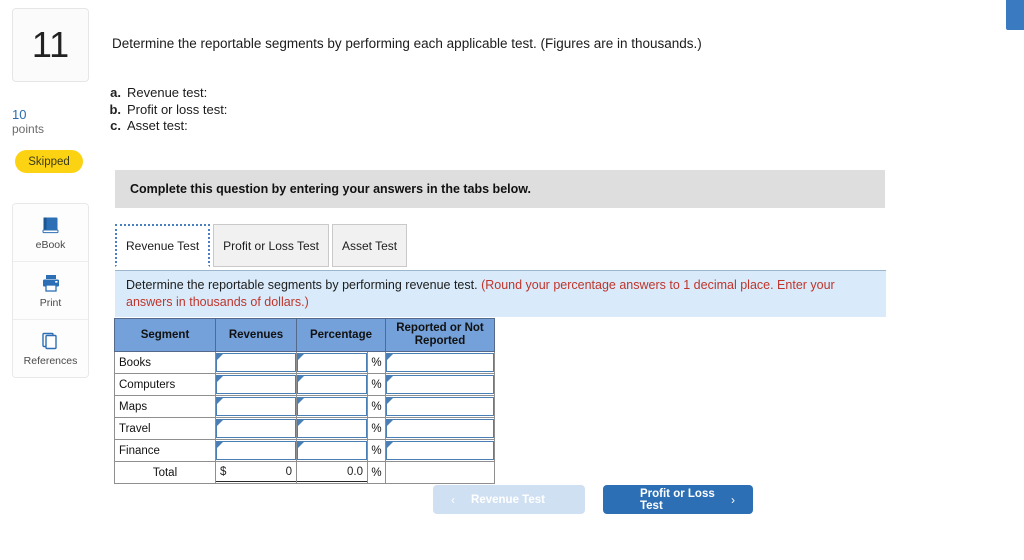 The height and width of the screenshot is (560, 1024). I want to click on points-block: 10 points, so click(28, 122).